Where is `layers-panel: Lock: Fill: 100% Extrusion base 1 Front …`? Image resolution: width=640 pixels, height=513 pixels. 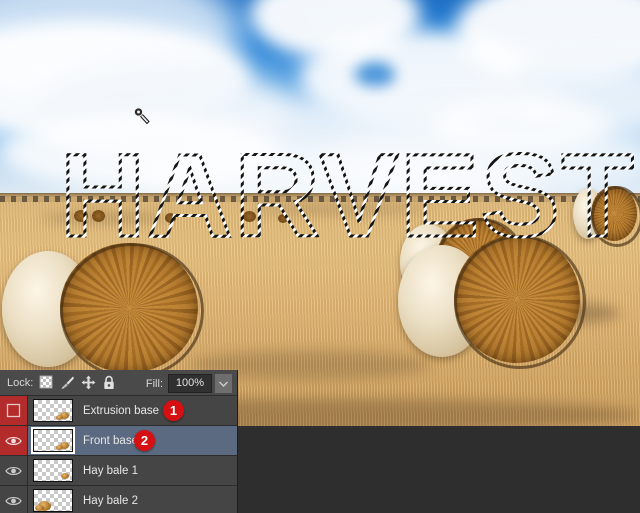
layers-panel: Lock: Fill: 100% Extrusion base 1 Front … is located at coordinates (119, 441).